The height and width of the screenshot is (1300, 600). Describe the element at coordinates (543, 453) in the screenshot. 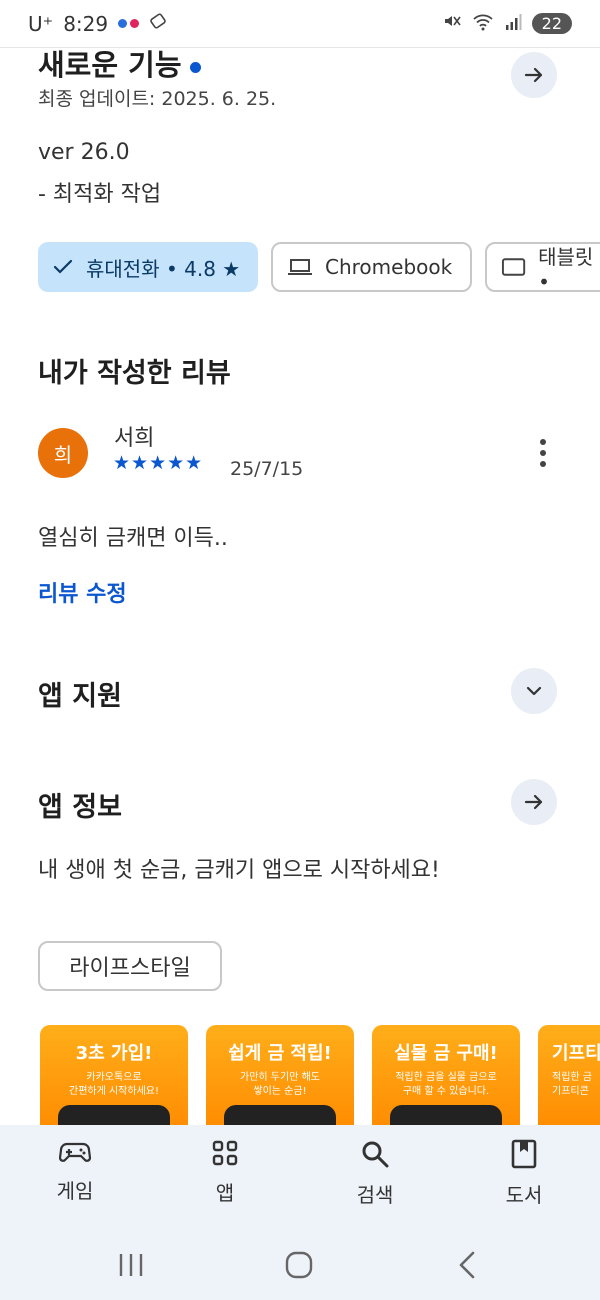

I see `review-more-button` at that location.